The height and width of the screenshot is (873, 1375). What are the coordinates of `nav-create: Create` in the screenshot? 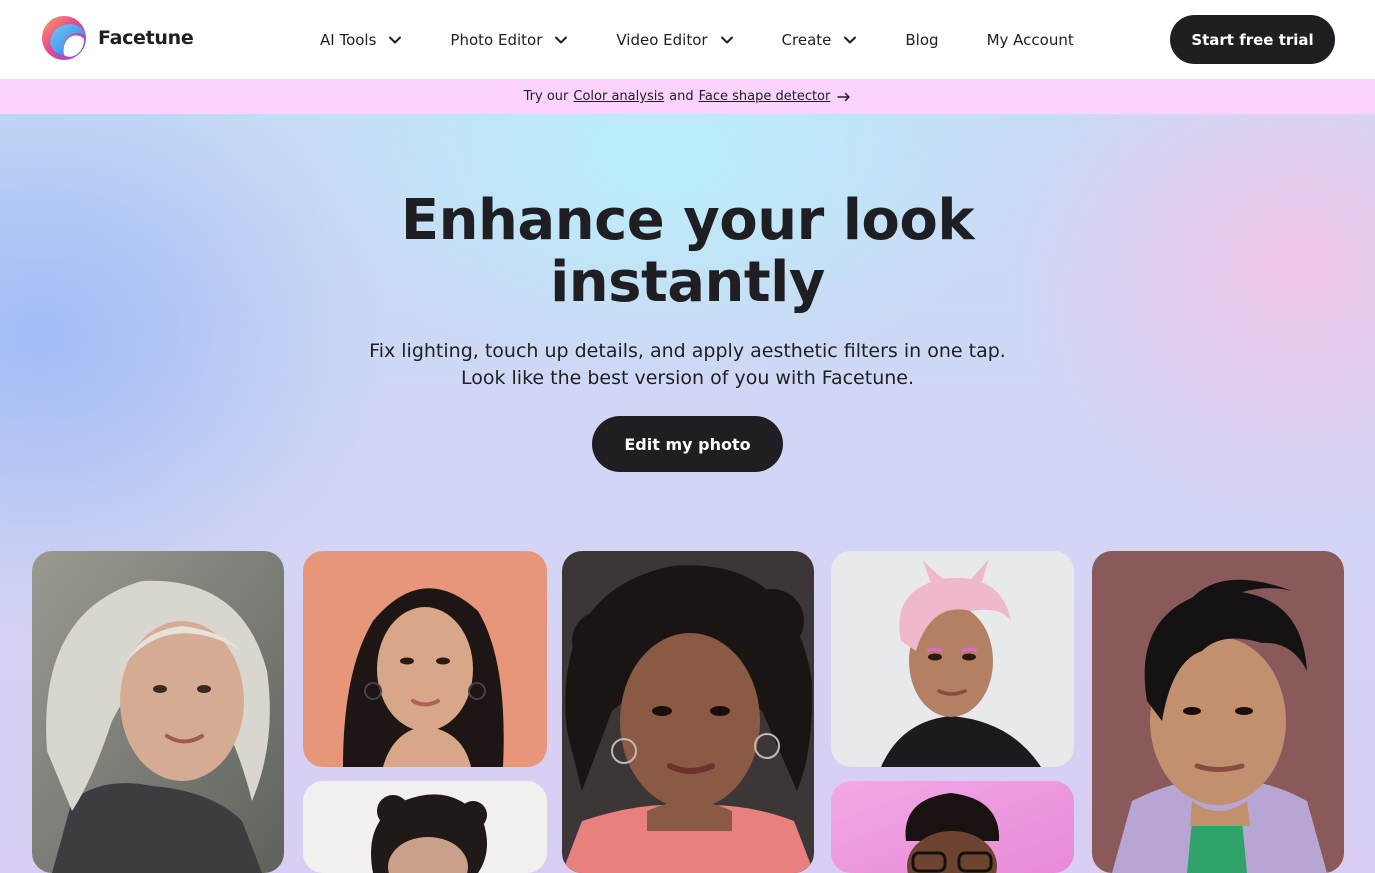 It's located at (820, 40).